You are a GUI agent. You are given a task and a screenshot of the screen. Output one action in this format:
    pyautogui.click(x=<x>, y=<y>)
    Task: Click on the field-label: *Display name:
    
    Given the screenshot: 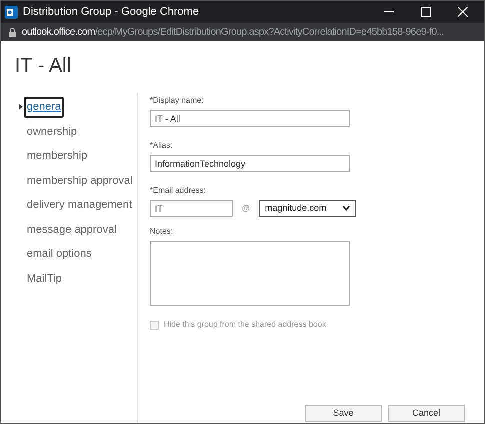 What is the action you would take?
    pyautogui.click(x=177, y=101)
    